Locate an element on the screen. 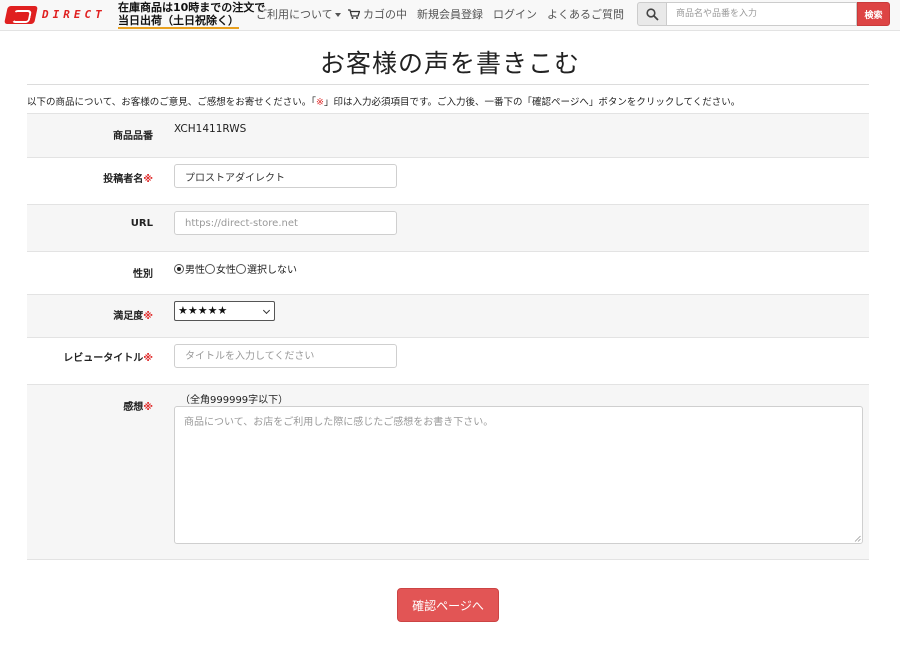  form-row-product-code: 商品品番 XCH1411RWS is located at coordinates (448, 135).